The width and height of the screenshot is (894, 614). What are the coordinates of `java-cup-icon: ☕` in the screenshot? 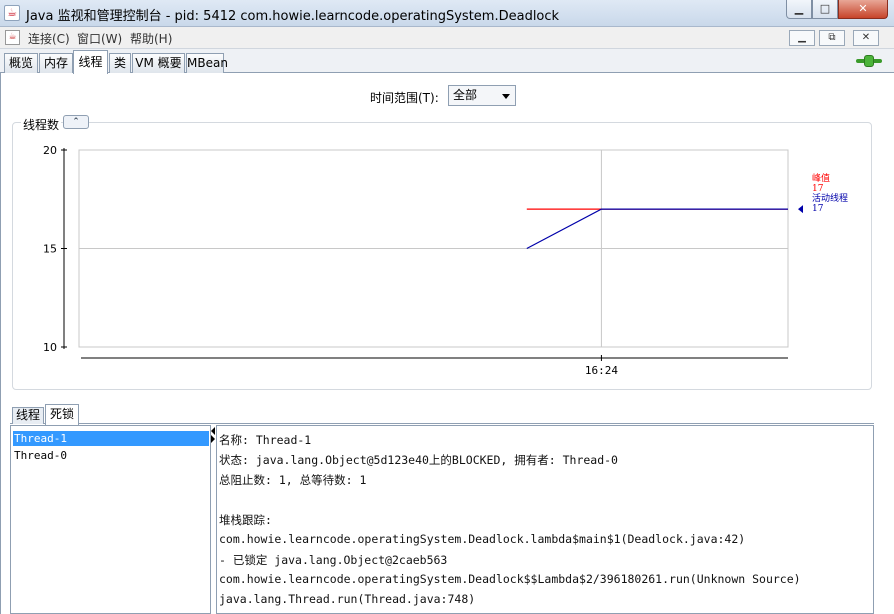 It's located at (12, 37).